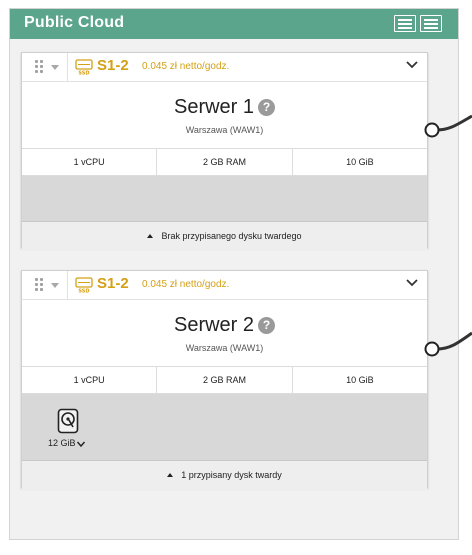 This screenshot has width=472, height=555. Describe the element at coordinates (231, 475) in the screenshot. I see `disk-footer-label: 1 przypisany dysk twardy` at that location.